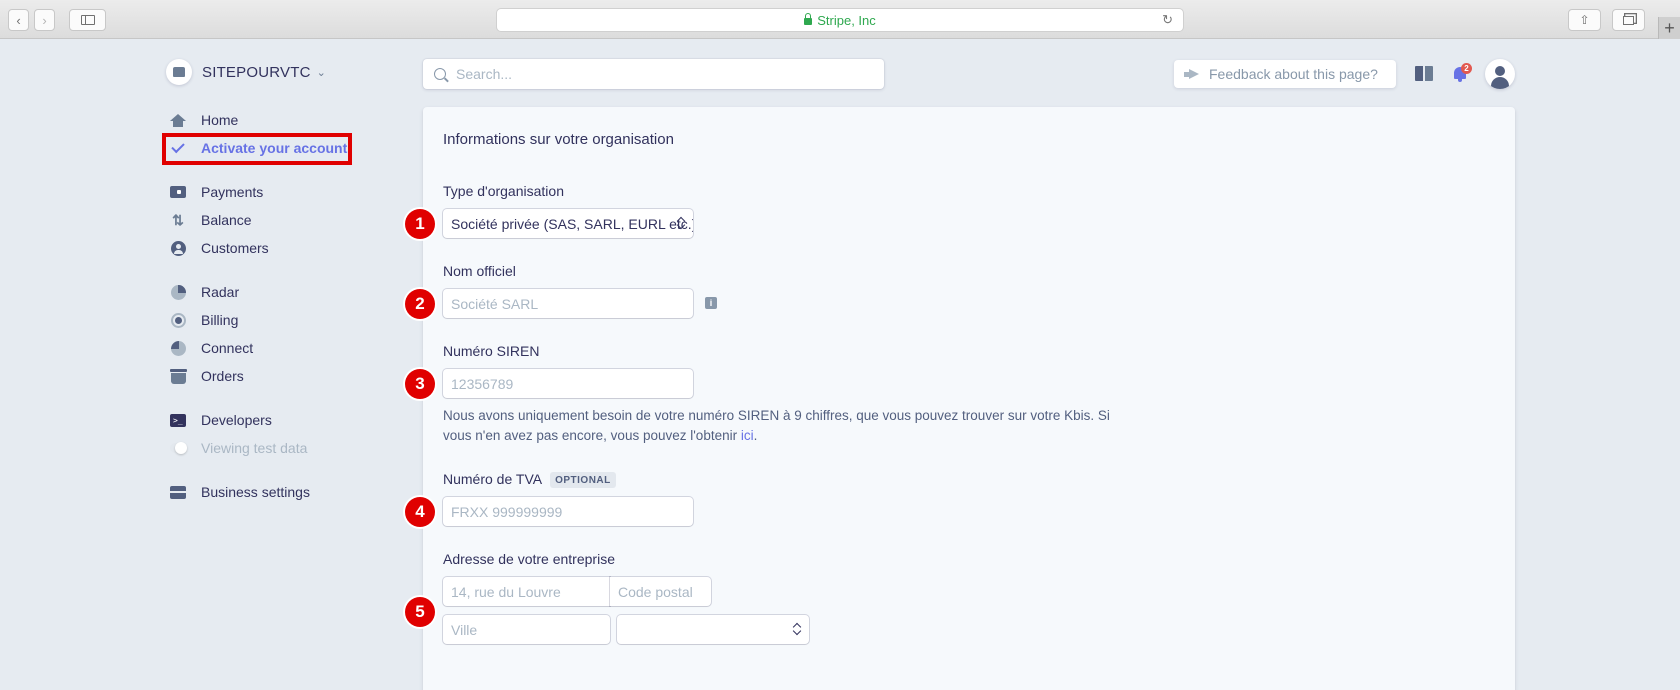 This screenshot has height=690, width=1680. I want to click on postal-code-input, so click(664, 591).